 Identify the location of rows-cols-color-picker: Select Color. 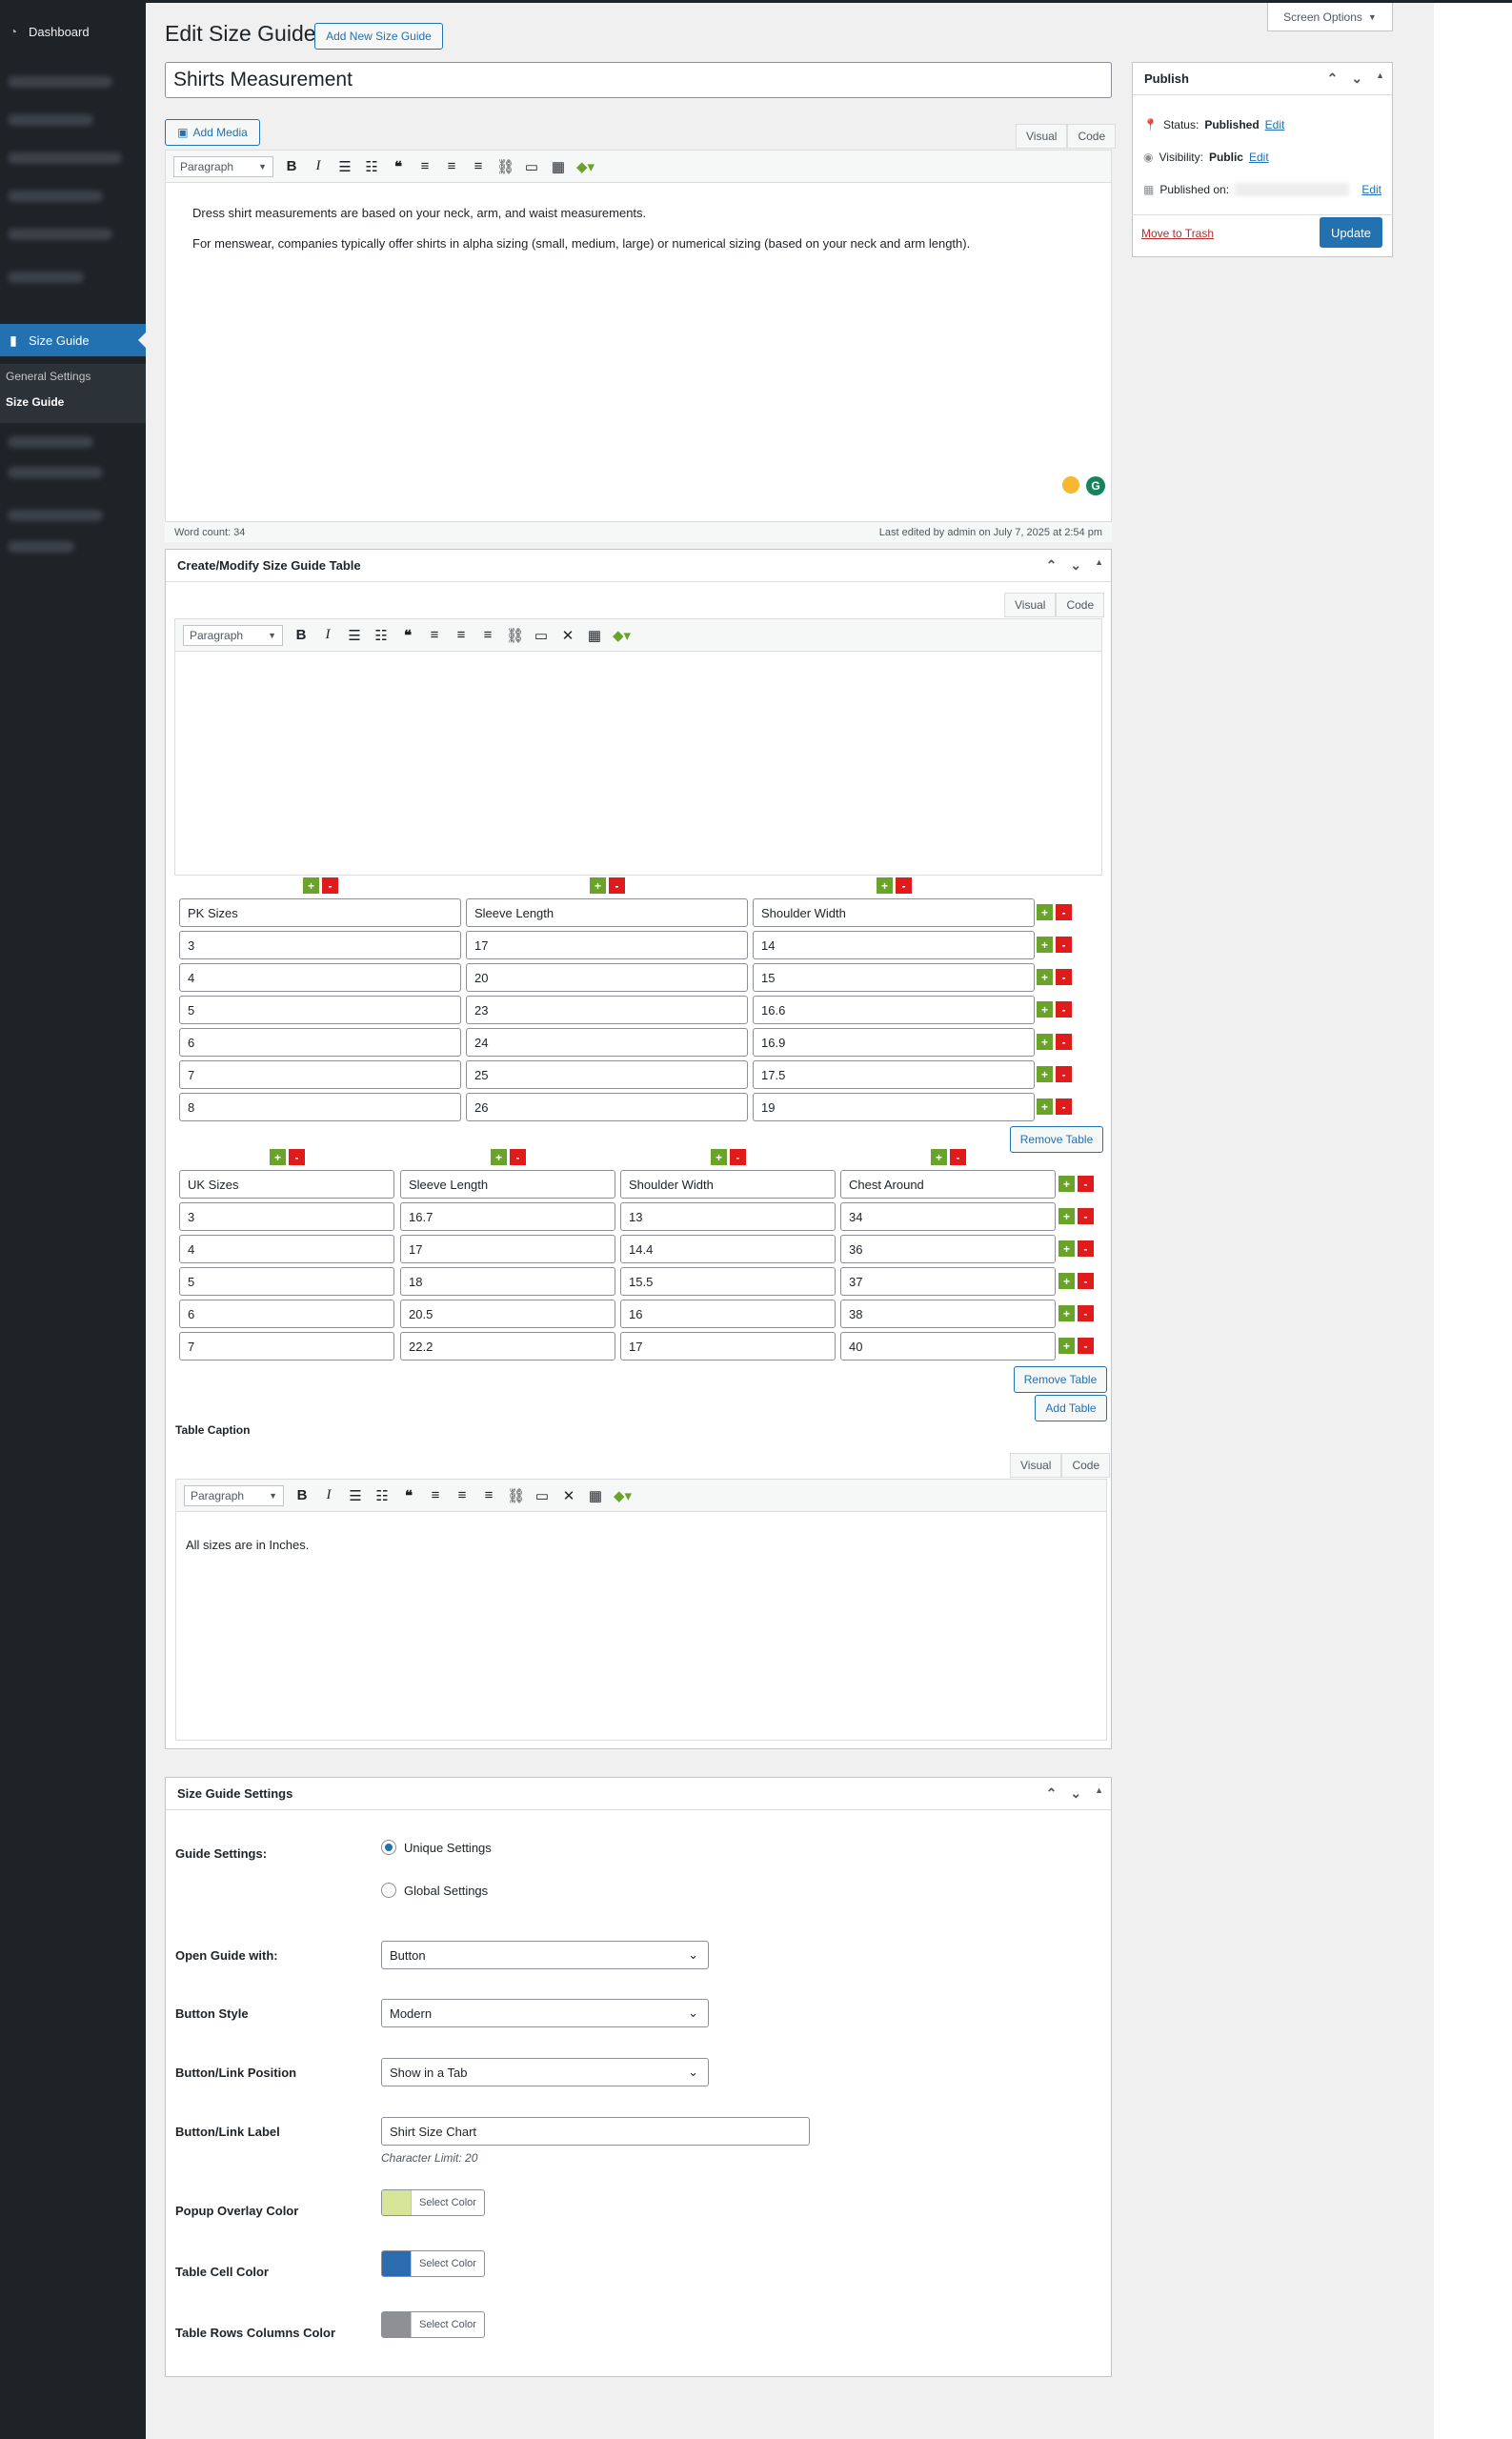
(433, 2324).